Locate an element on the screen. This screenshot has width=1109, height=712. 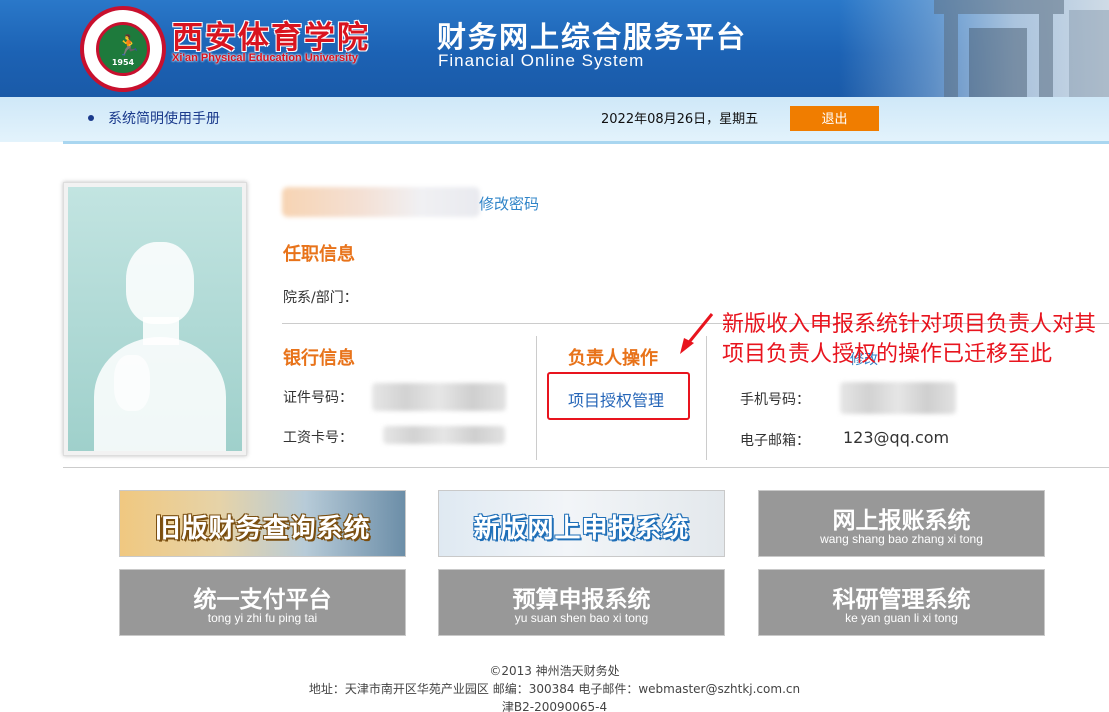
module-old-finance-query: 旧版财务查询系统 is located at coordinates (262, 523).